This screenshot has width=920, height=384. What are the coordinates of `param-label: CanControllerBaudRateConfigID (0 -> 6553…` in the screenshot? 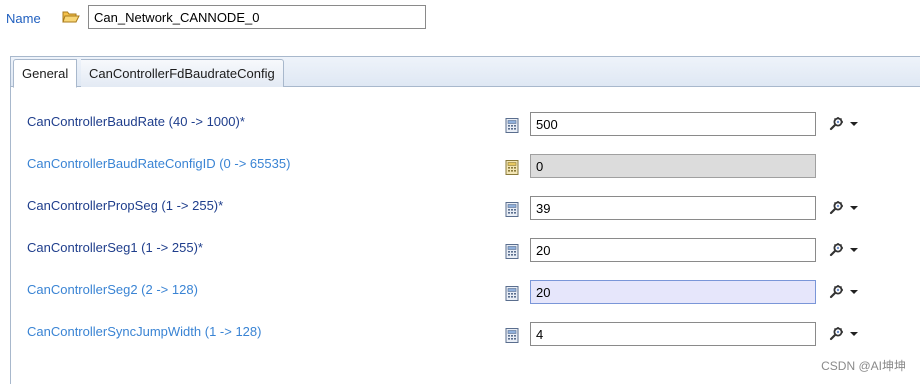 It's located at (159, 163).